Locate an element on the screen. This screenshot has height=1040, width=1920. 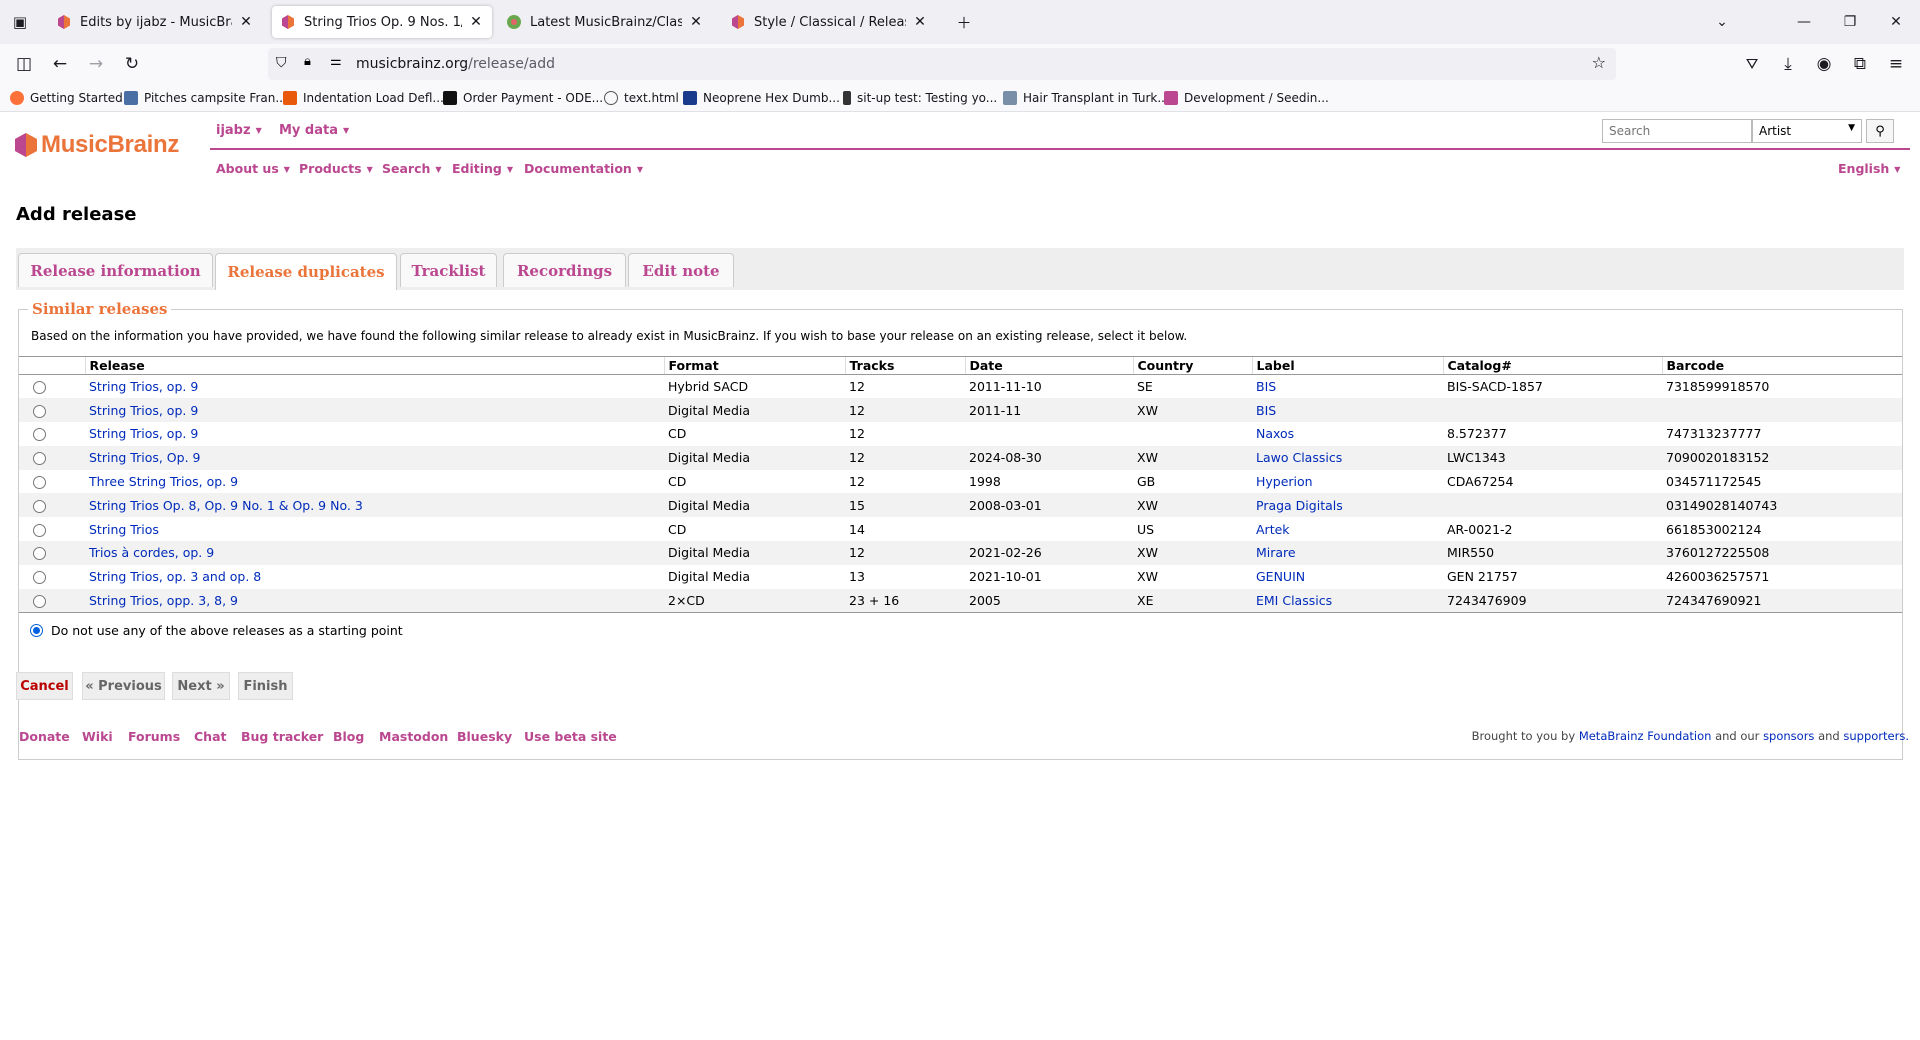
sponsors-link: sponsors is located at coordinates (1788, 736).